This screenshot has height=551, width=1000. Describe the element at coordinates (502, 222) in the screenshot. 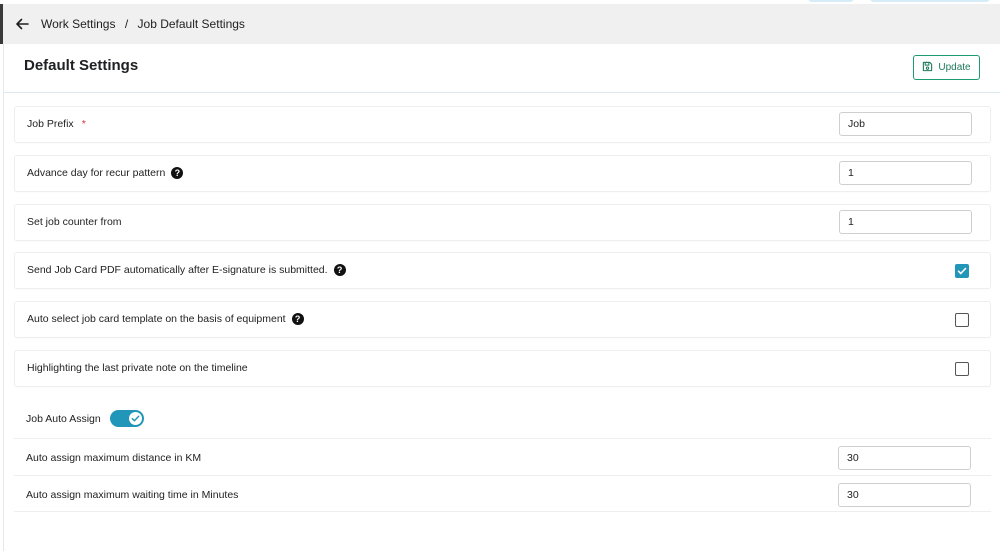

I see `job-counter-row: Set job counter from 1` at that location.